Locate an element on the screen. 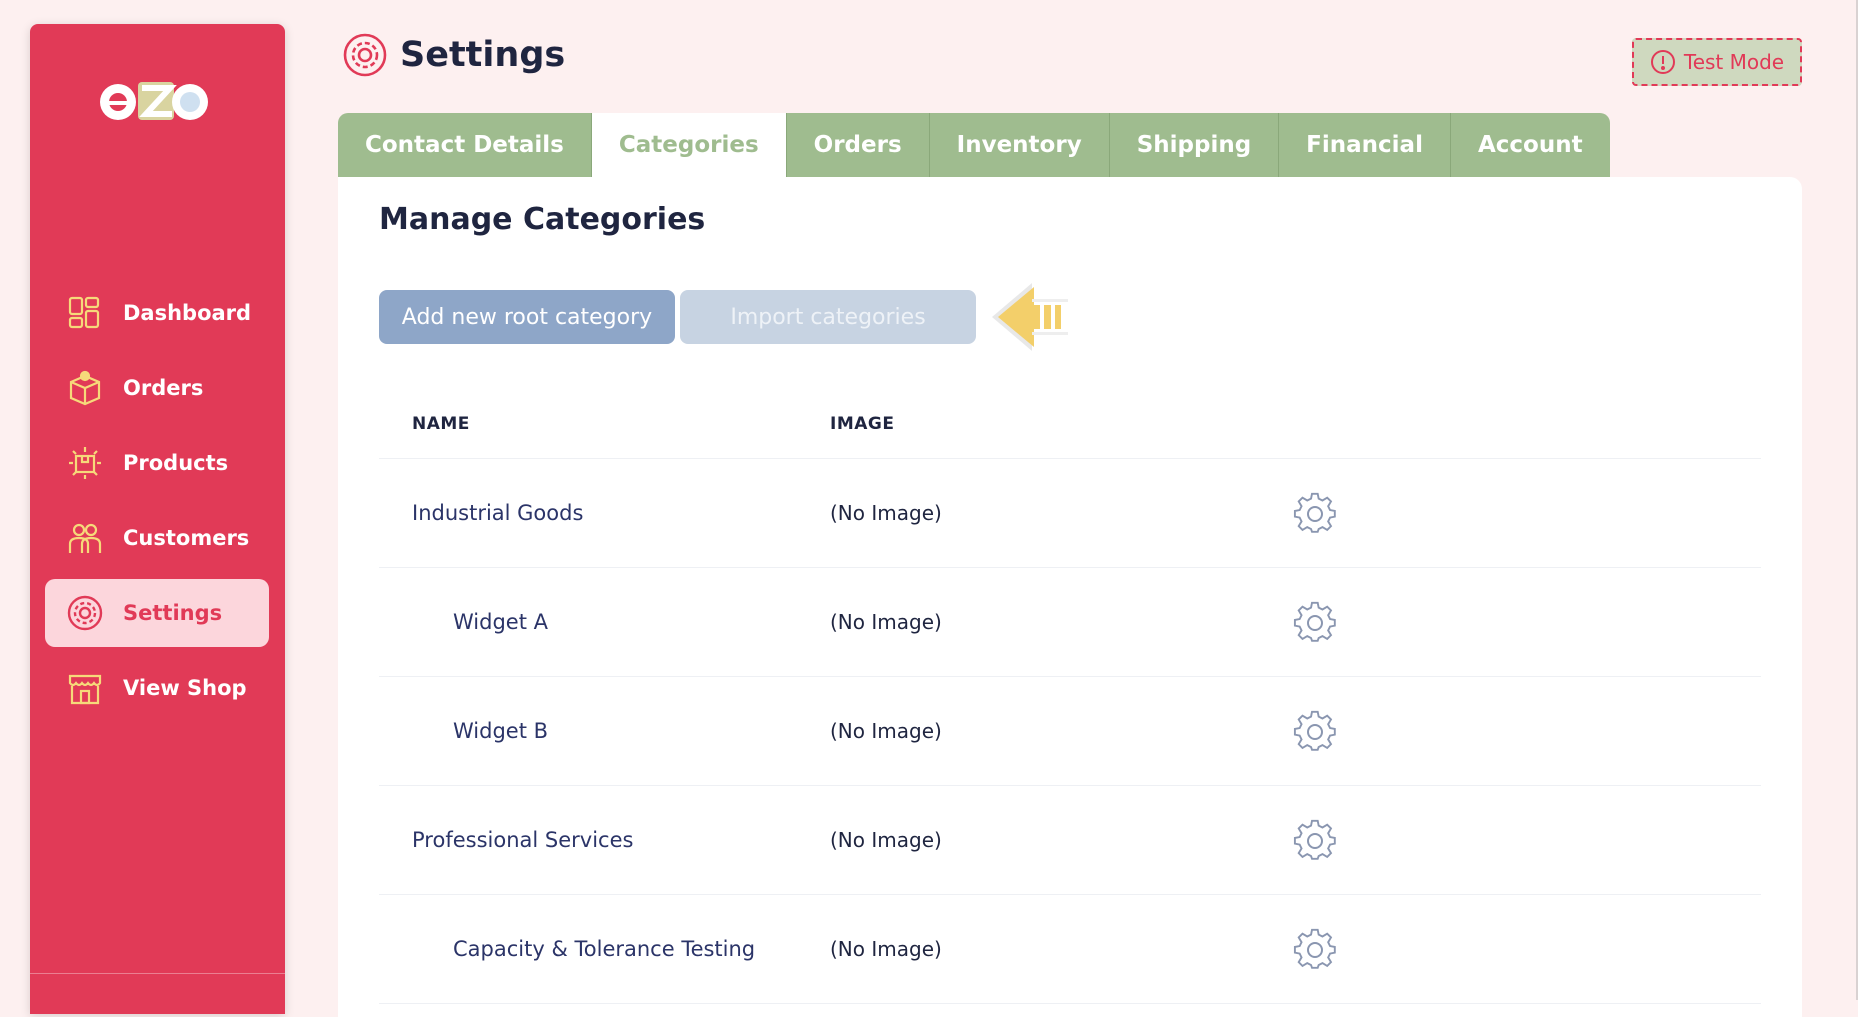 The width and height of the screenshot is (1858, 1017). table-row: Industrial Goods (No Image) is located at coordinates (1070, 513).